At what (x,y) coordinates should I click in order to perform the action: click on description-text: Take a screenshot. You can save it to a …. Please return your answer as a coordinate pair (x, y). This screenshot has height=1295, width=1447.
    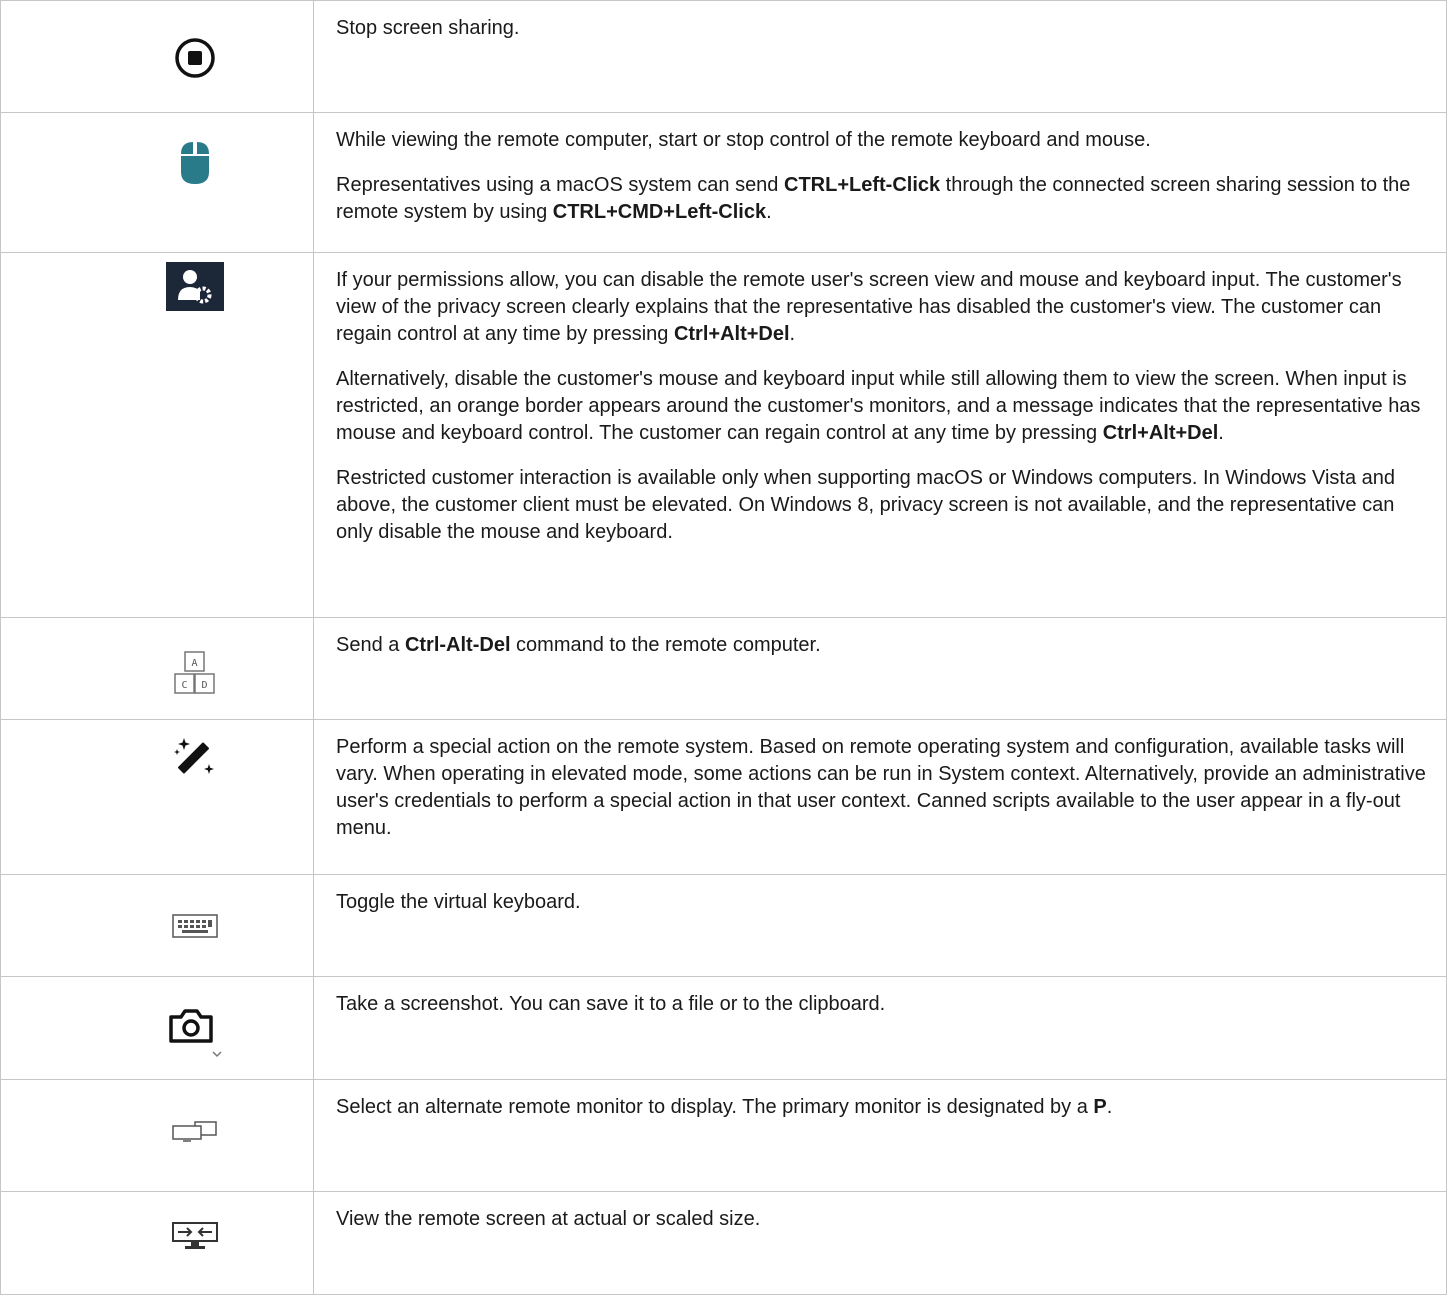
    Looking at the image, I should click on (611, 1004).